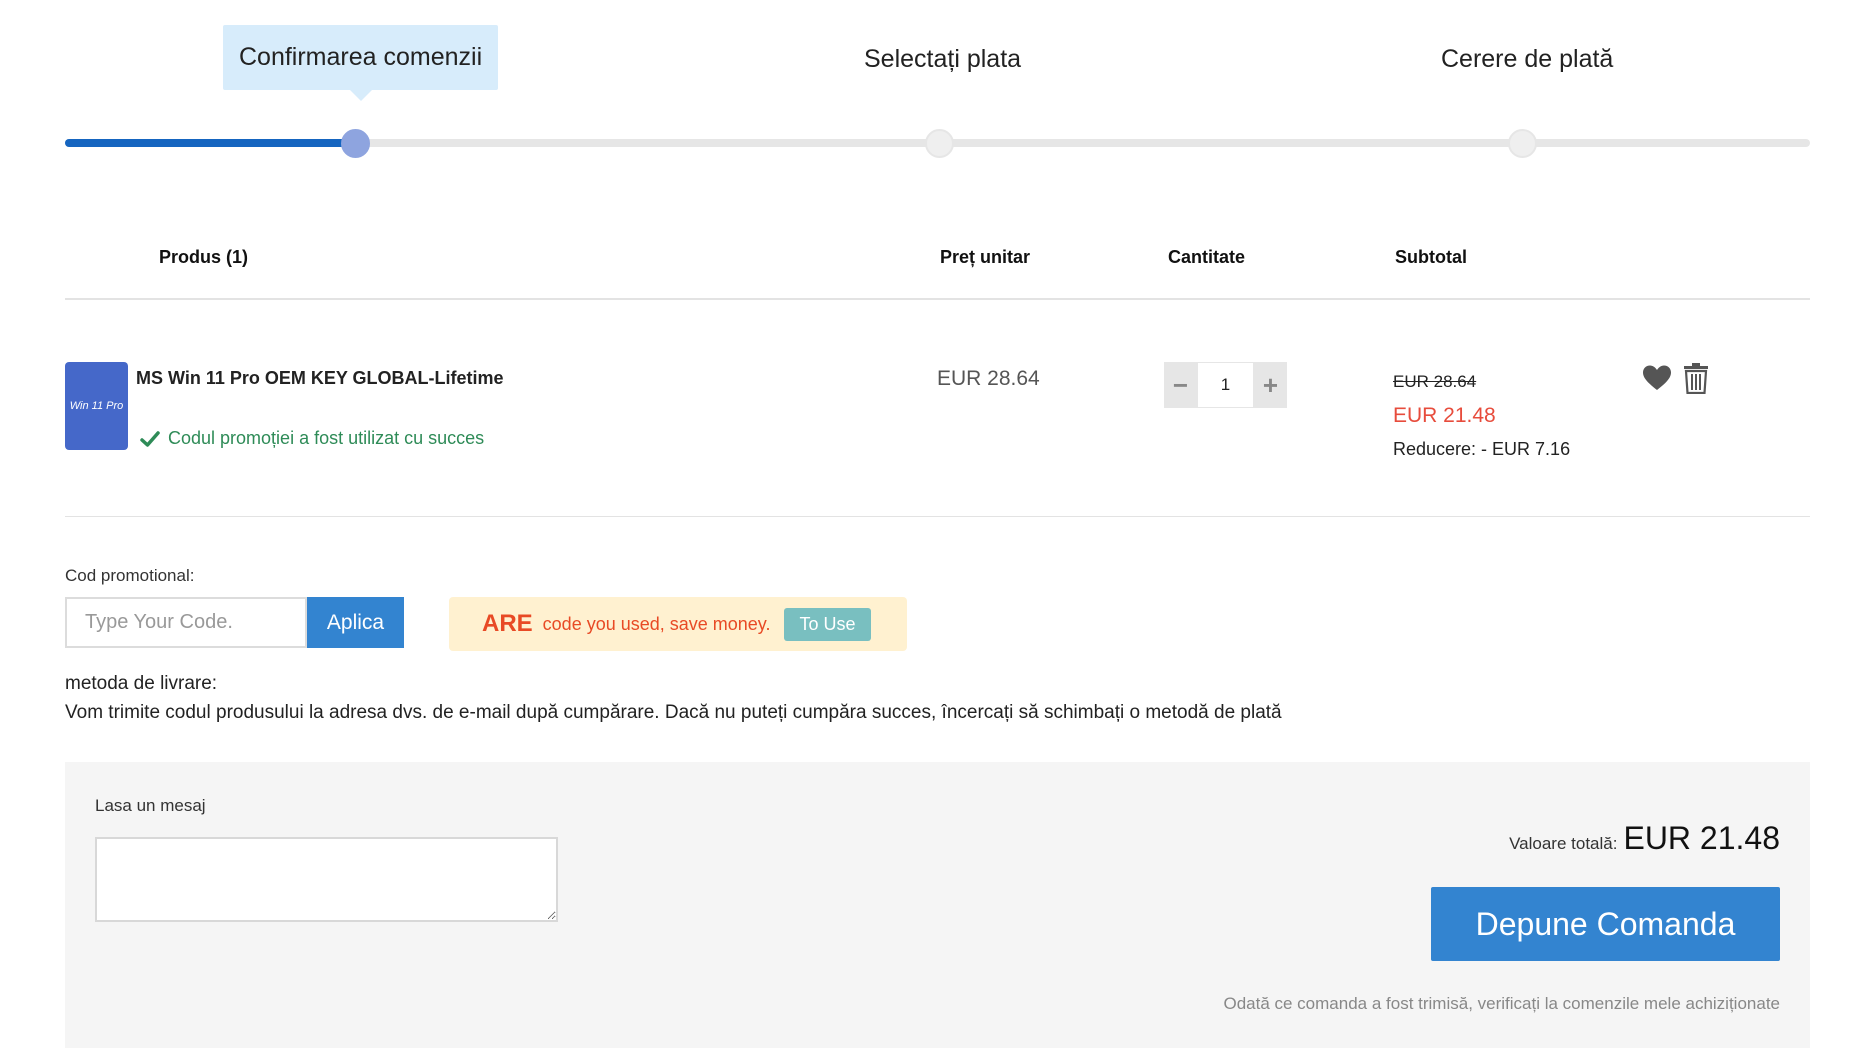 This screenshot has width=1875, height=1048. Describe the element at coordinates (1431, 257) in the screenshot. I see `header-subtotal: Subtotal` at that location.